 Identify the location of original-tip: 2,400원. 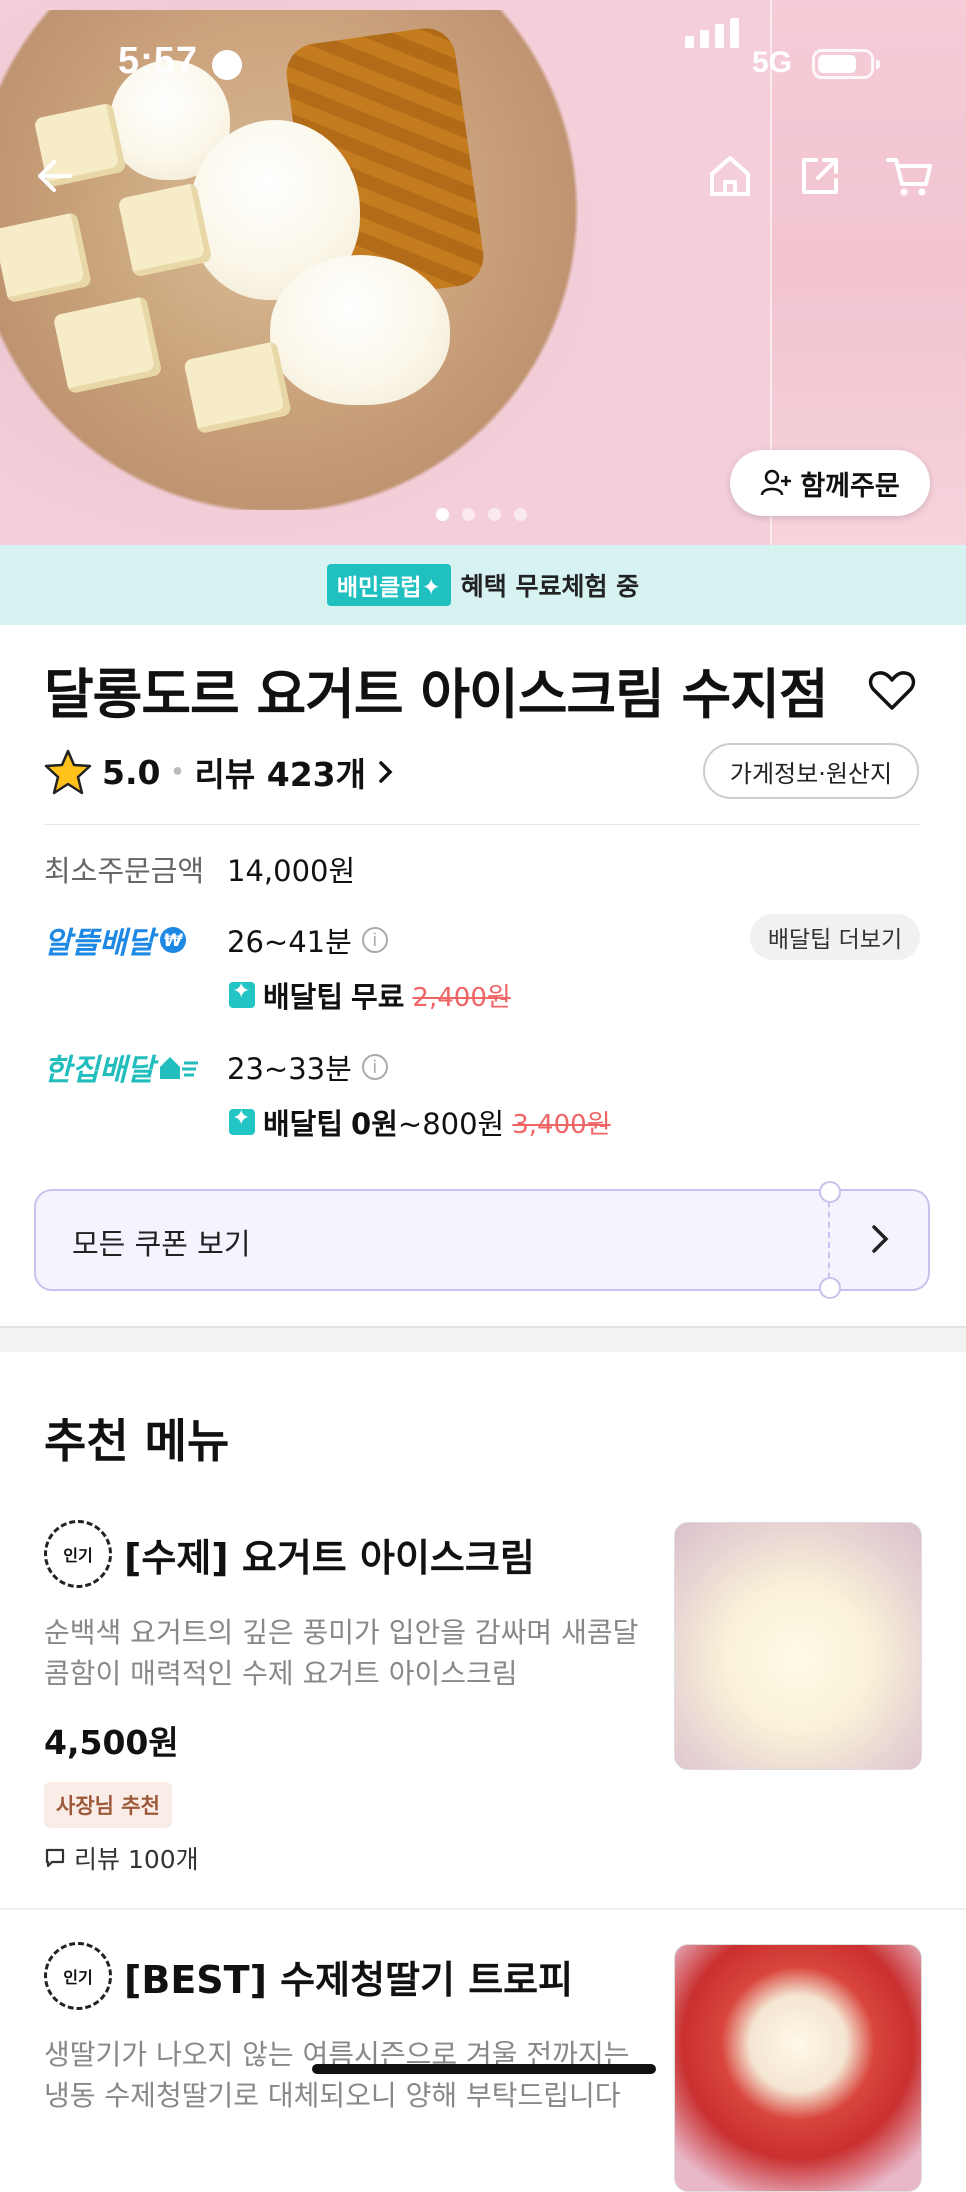
(461, 997).